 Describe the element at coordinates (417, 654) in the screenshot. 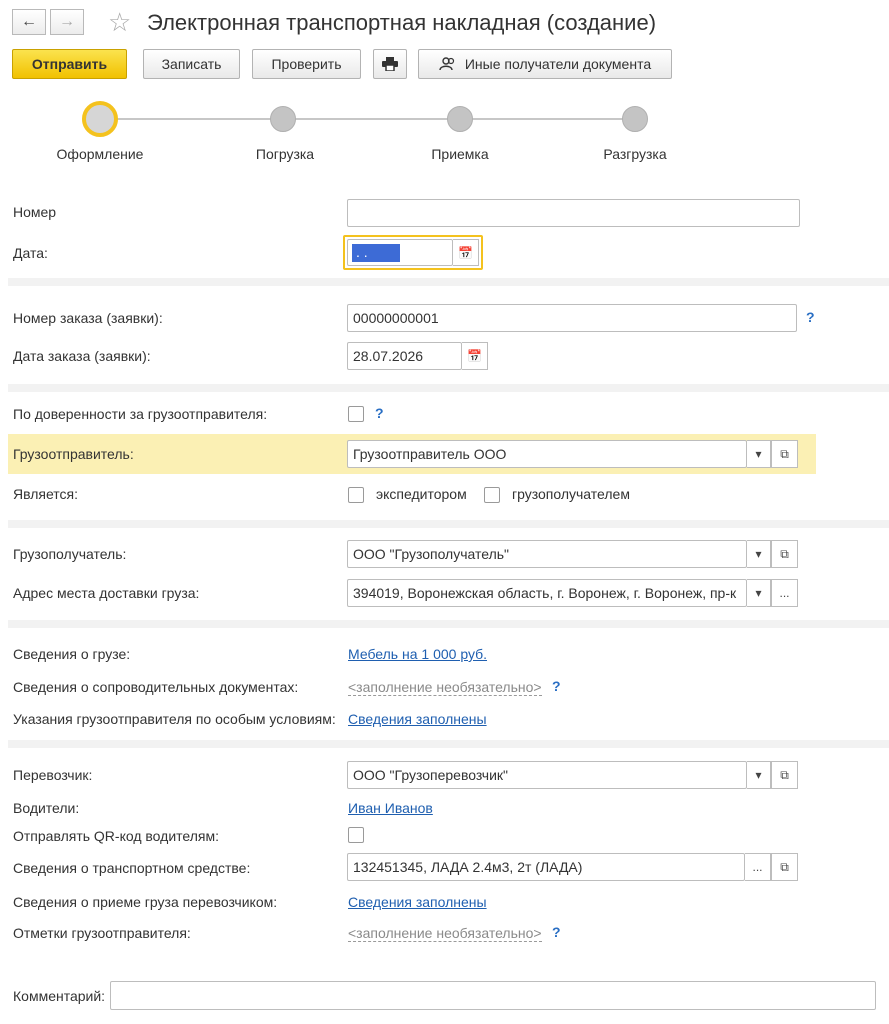

I see `cargo-info-link: Мебель на 1 000 руб.` at that location.